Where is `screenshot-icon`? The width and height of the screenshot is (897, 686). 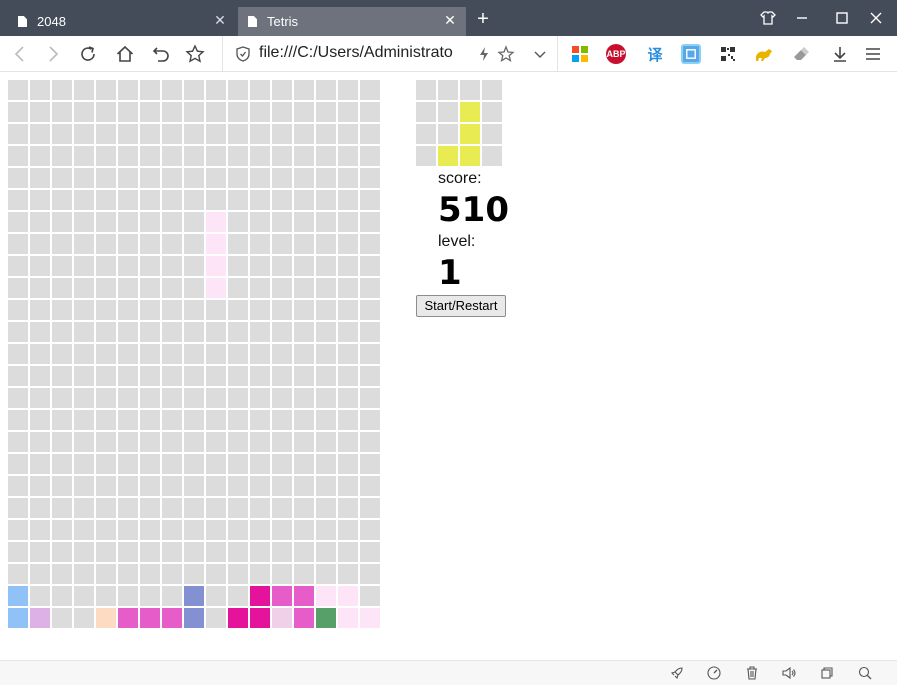
screenshot-icon is located at coordinates (691, 54).